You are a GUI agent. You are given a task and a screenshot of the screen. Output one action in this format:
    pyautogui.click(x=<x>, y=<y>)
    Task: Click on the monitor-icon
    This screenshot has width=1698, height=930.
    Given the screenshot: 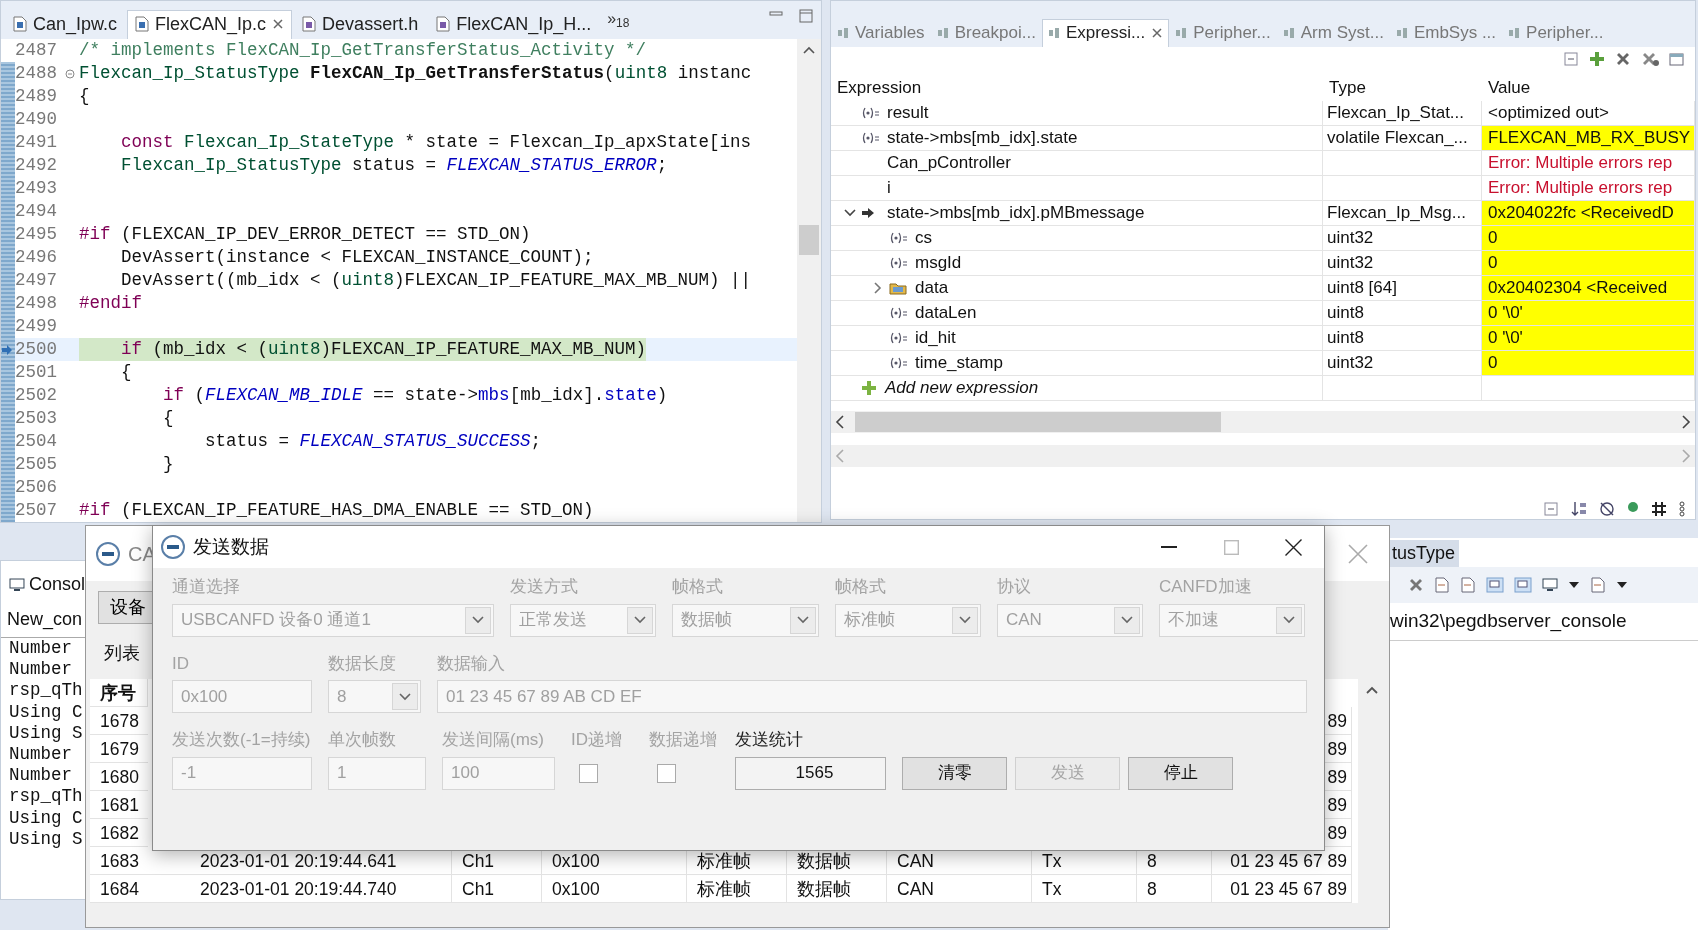 What is the action you would take?
    pyautogui.click(x=1550, y=585)
    